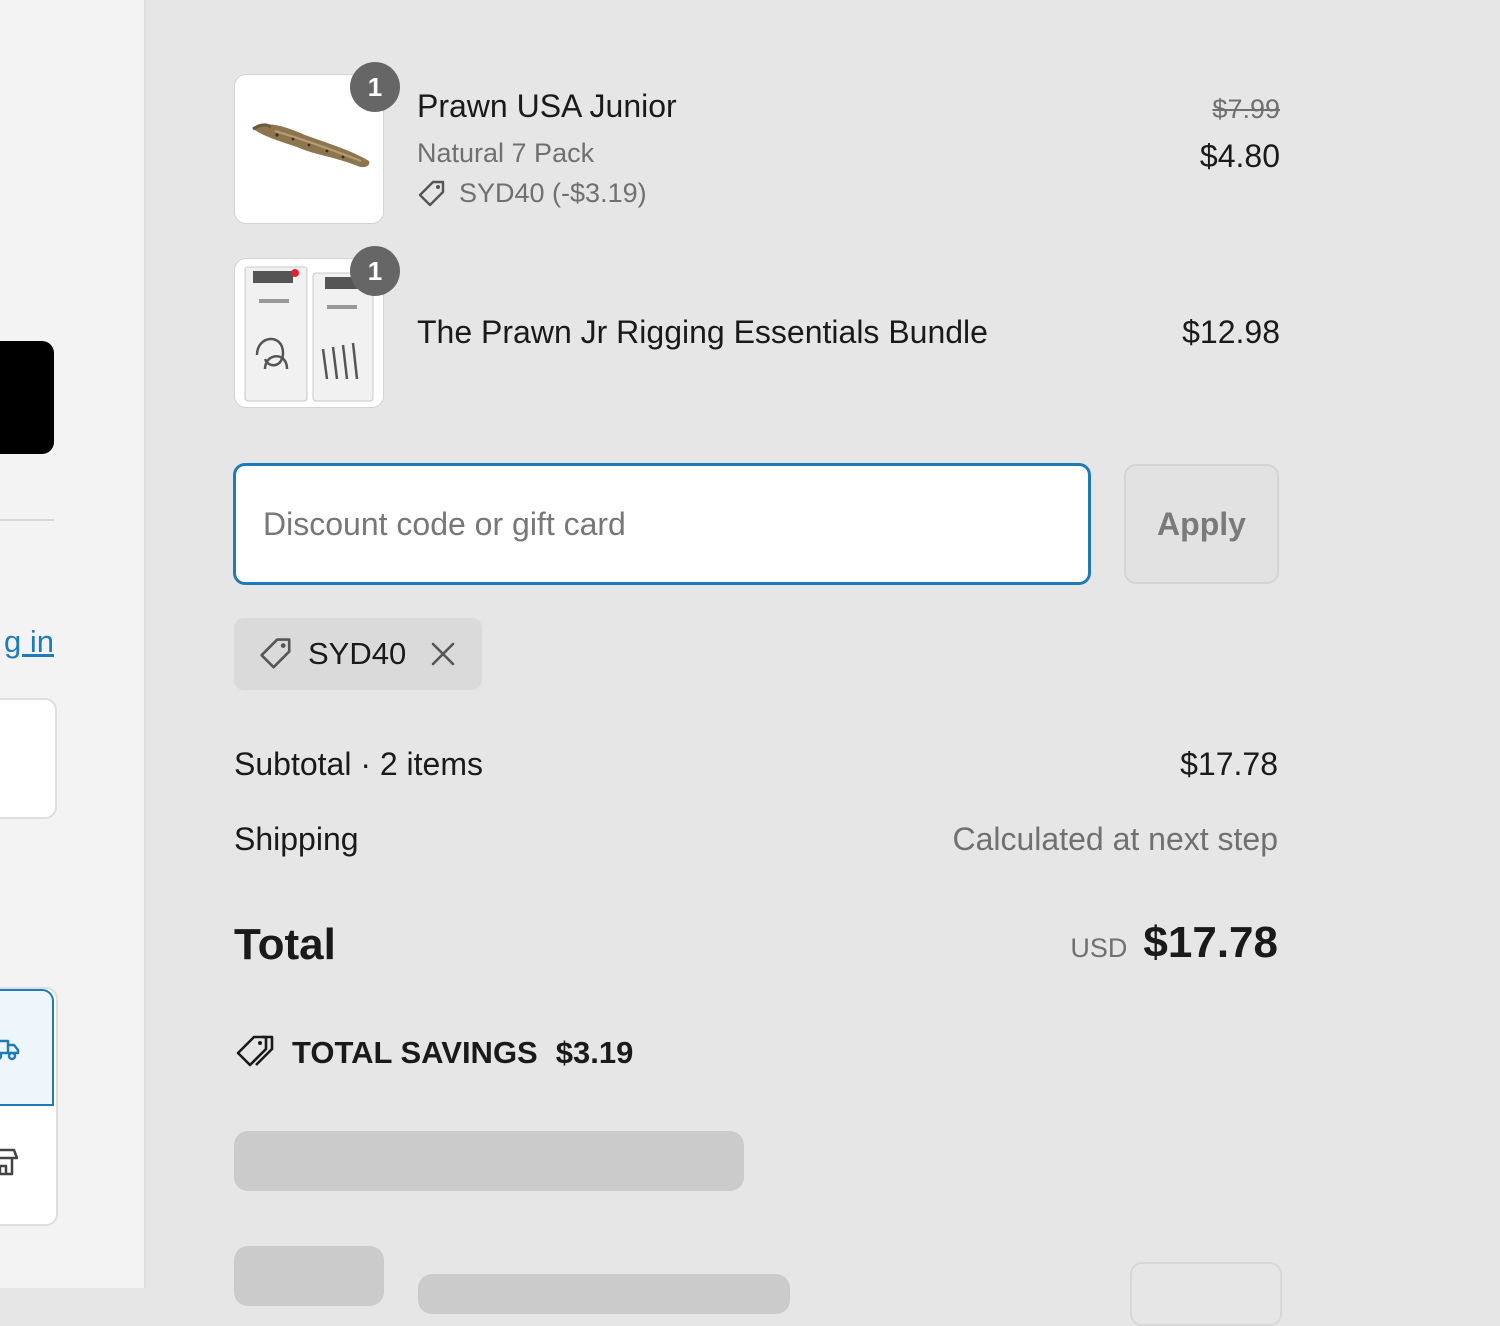  I want to click on compare-at-price: $7.99, so click(1246, 109).